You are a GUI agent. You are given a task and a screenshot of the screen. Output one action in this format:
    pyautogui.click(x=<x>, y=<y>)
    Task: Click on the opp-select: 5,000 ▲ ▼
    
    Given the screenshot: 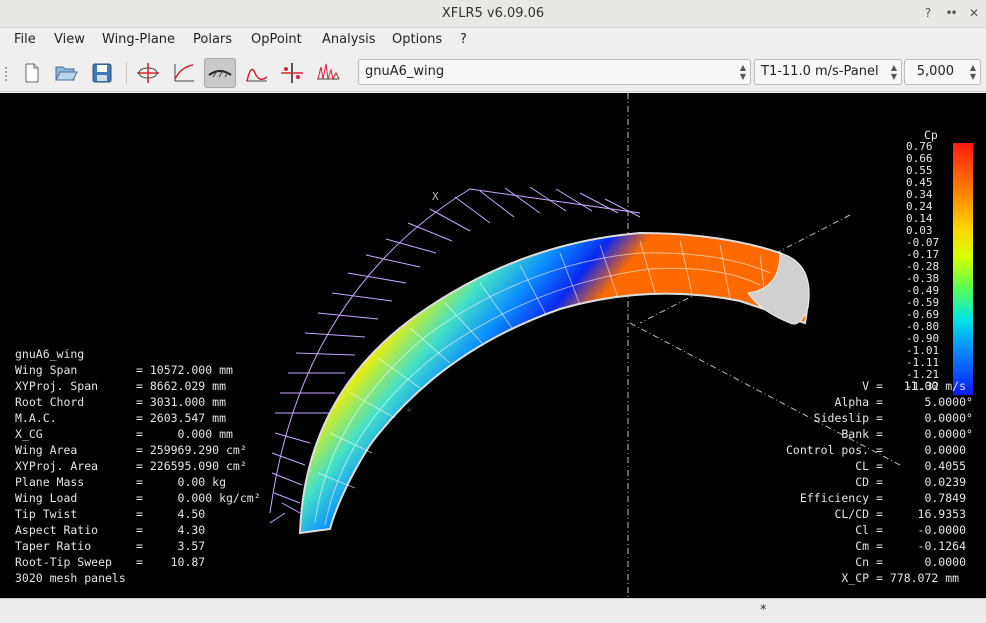 What is the action you would take?
    pyautogui.click(x=942, y=72)
    